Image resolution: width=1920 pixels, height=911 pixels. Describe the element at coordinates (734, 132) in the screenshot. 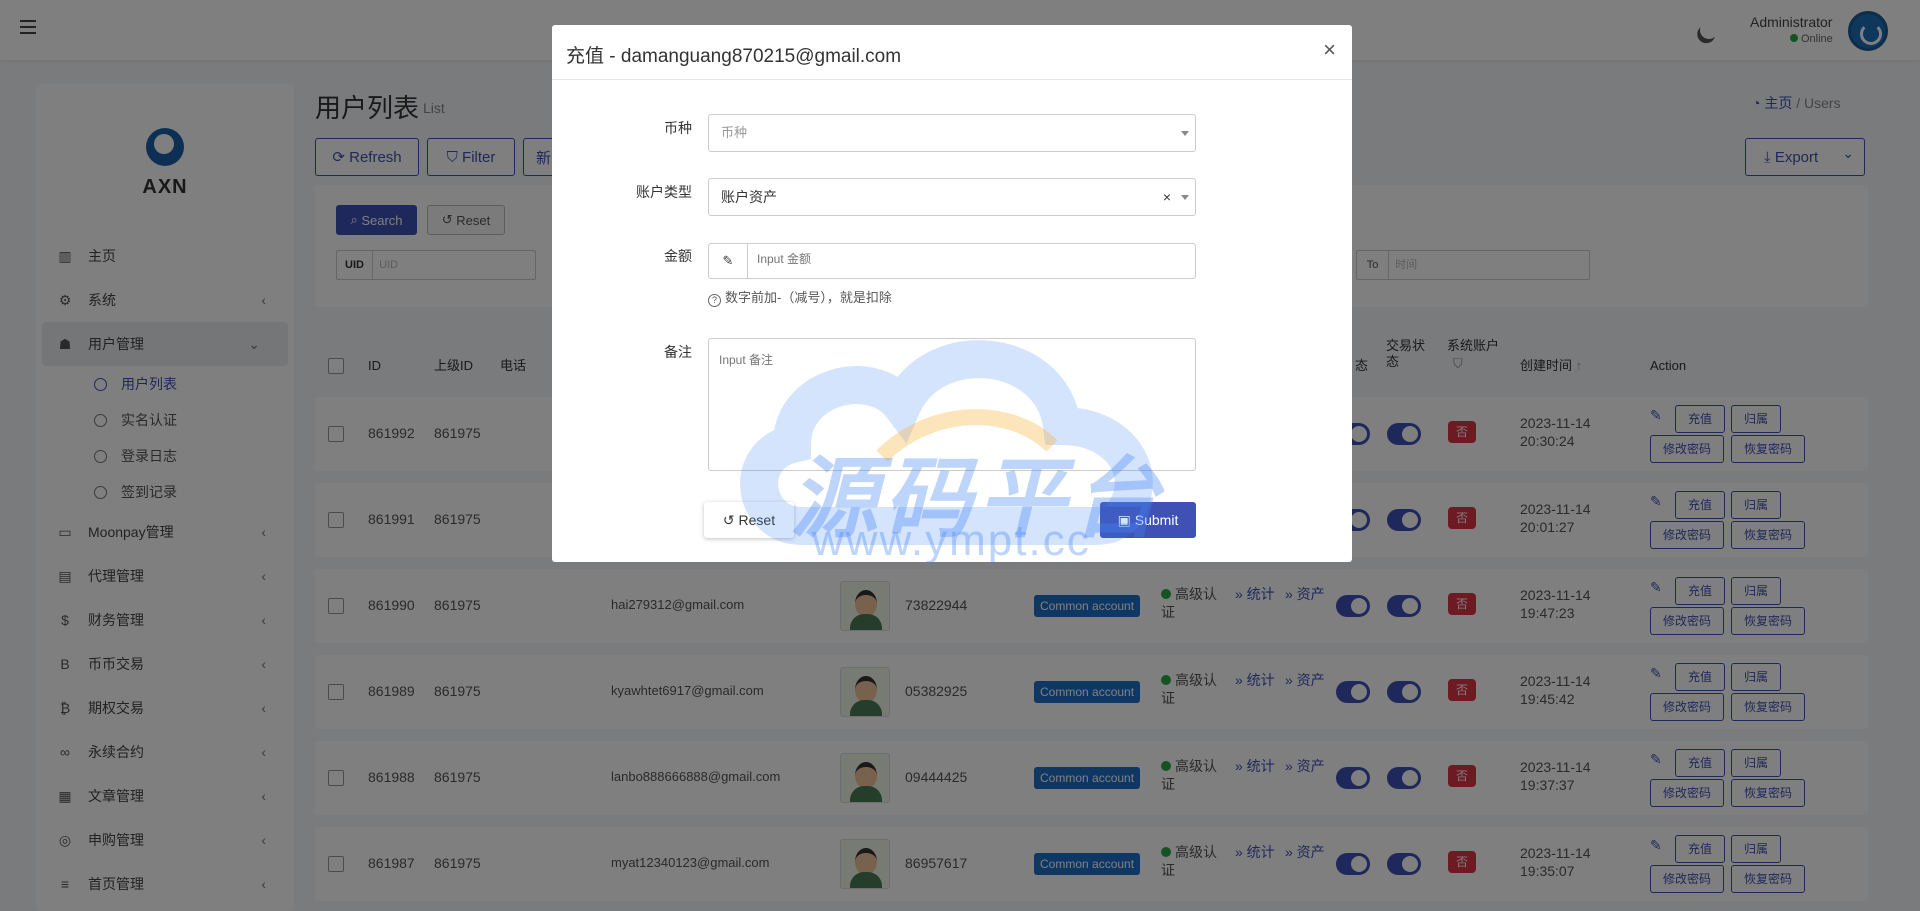

I see `currency-placeholder: 币种` at that location.